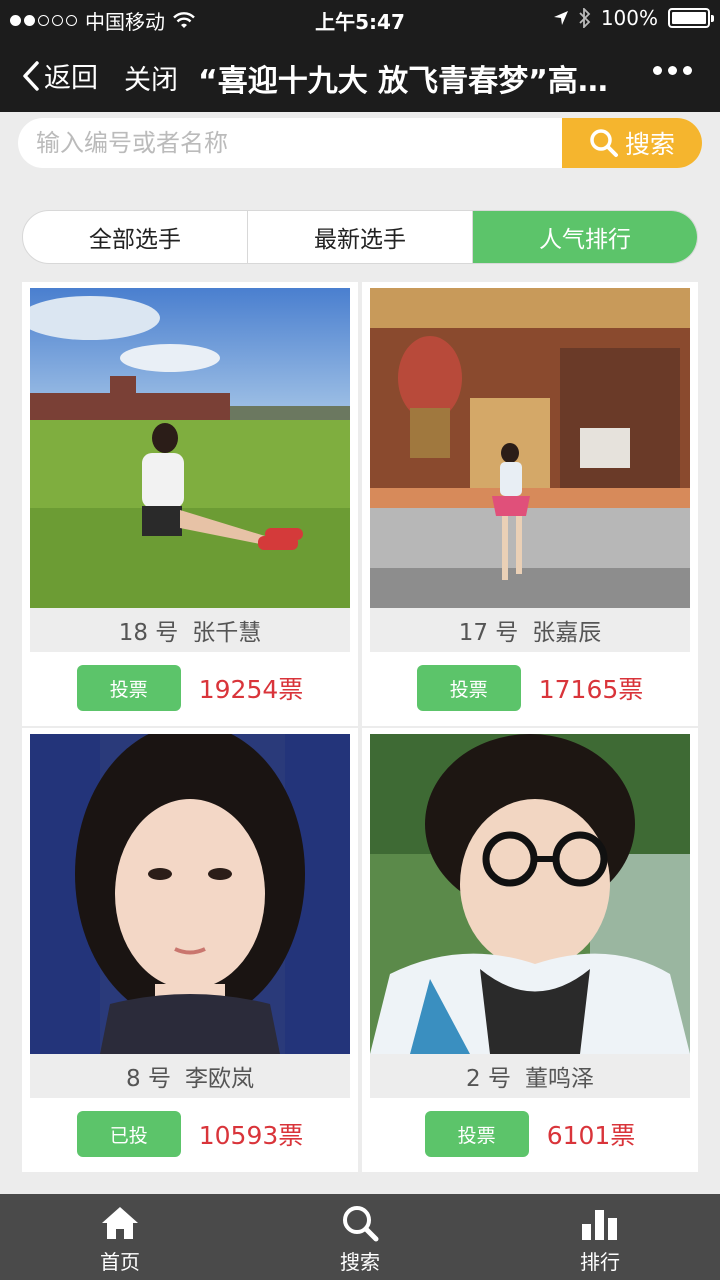  Describe the element at coordinates (151, 77) in the screenshot. I see `close-button: 关闭` at that location.